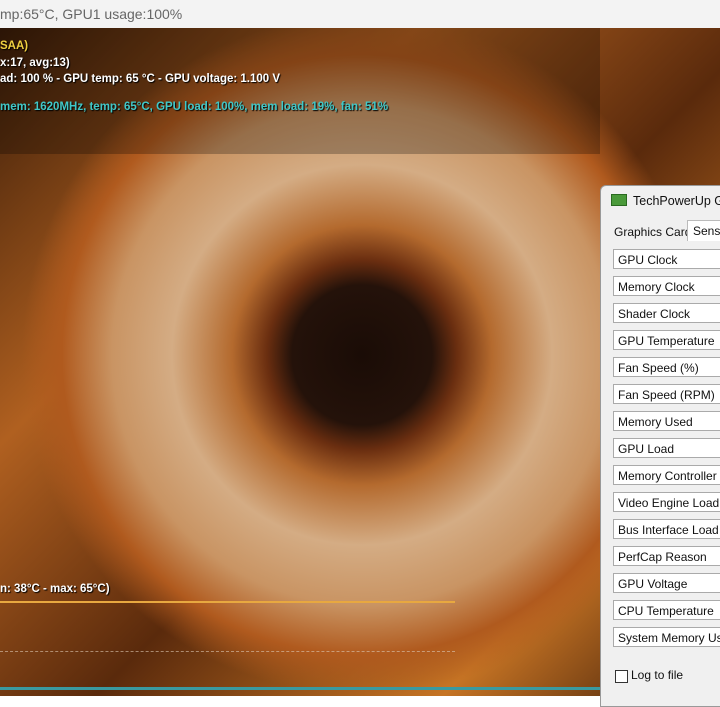 The width and height of the screenshot is (720, 707). What do you see at coordinates (666, 340) in the screenshot?
I see `sensor-row: GPU Temperature` at bounding box center [666, 340].